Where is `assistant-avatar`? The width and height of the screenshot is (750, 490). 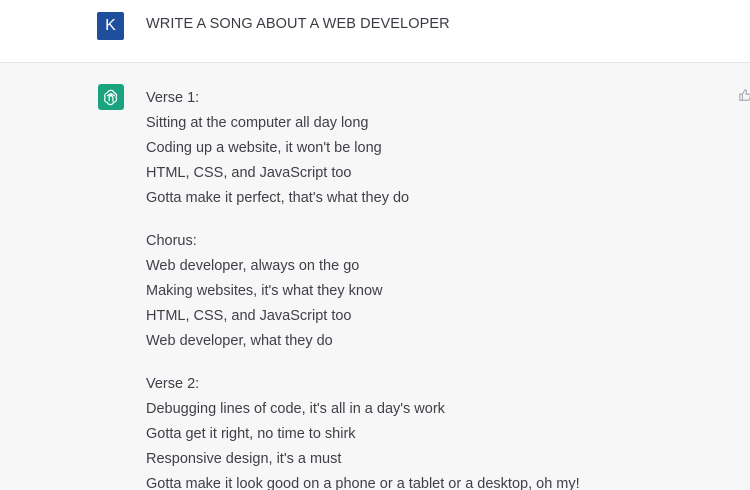 assistant-avatar is located at coordinates (111, 97).